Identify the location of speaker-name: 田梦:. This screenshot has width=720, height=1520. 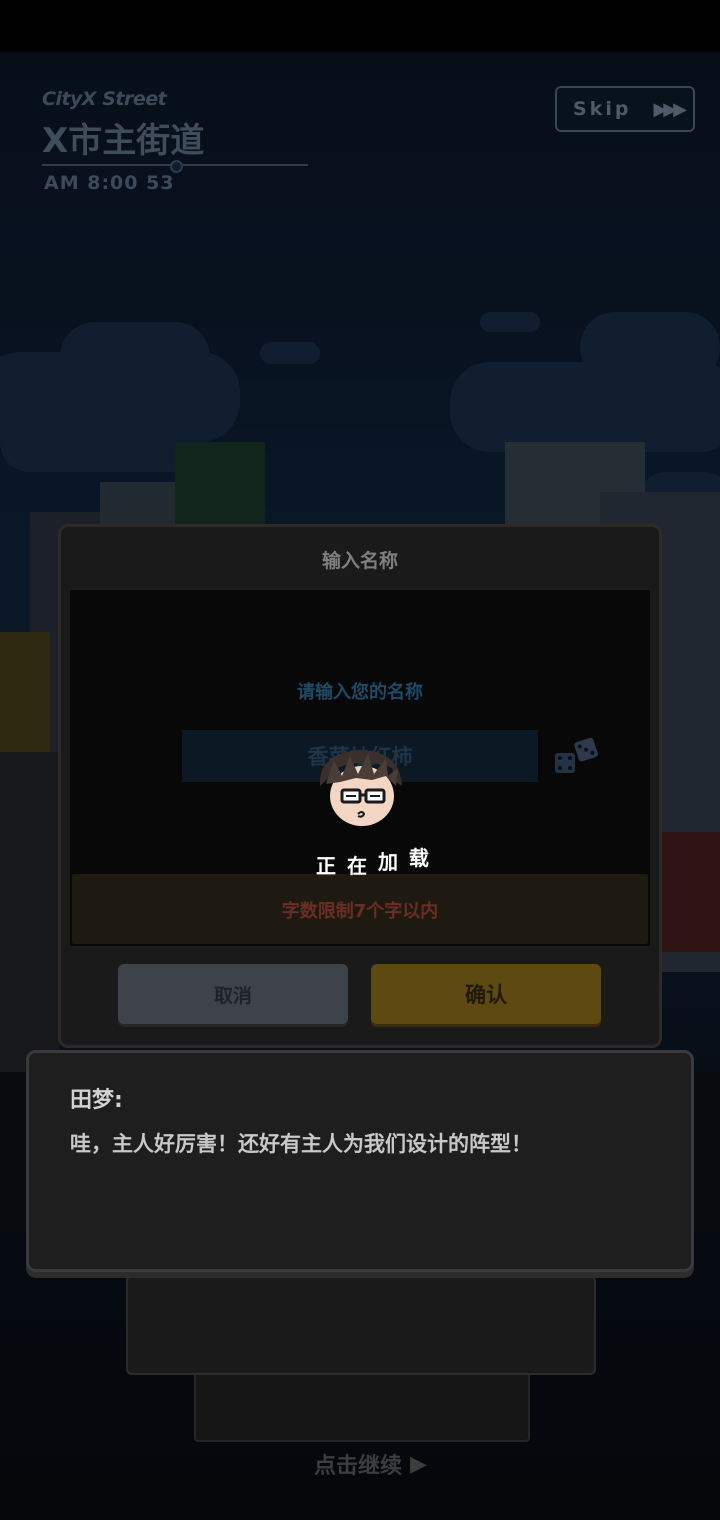
(96, 1100).